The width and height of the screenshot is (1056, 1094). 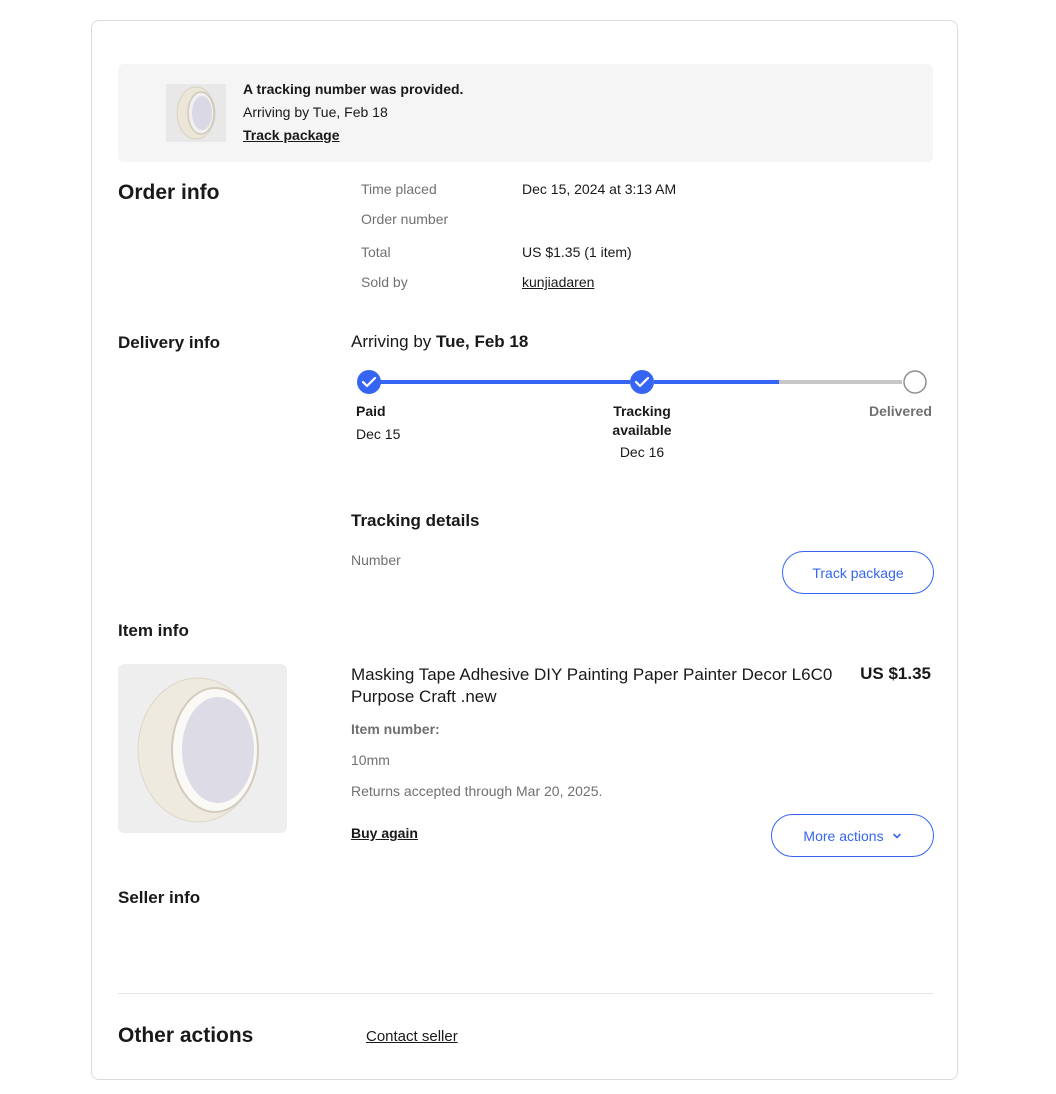 What do you see at coordinates (159, 897) in the screenshot?
I see `seller-info-title: Seller info` at bounding box center [159, 897].